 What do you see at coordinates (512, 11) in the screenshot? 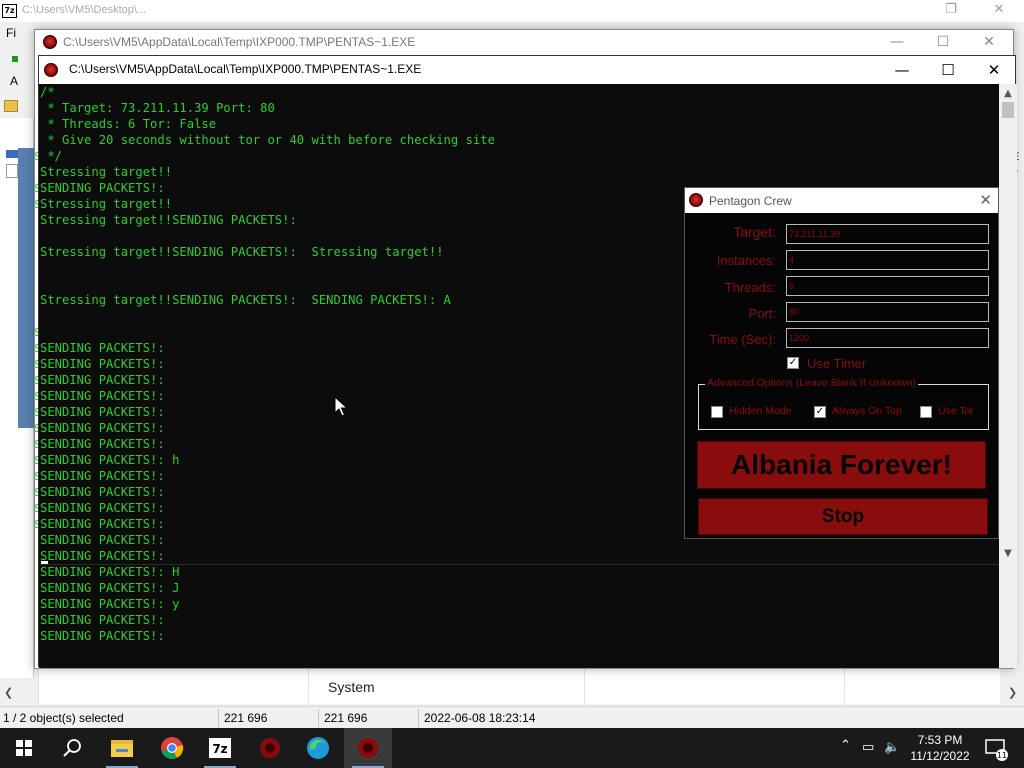
I see `background-title-bar: 7z C:\Users\VM5\Desktop\... ❐ ✕` at bounding box center [512, 11].